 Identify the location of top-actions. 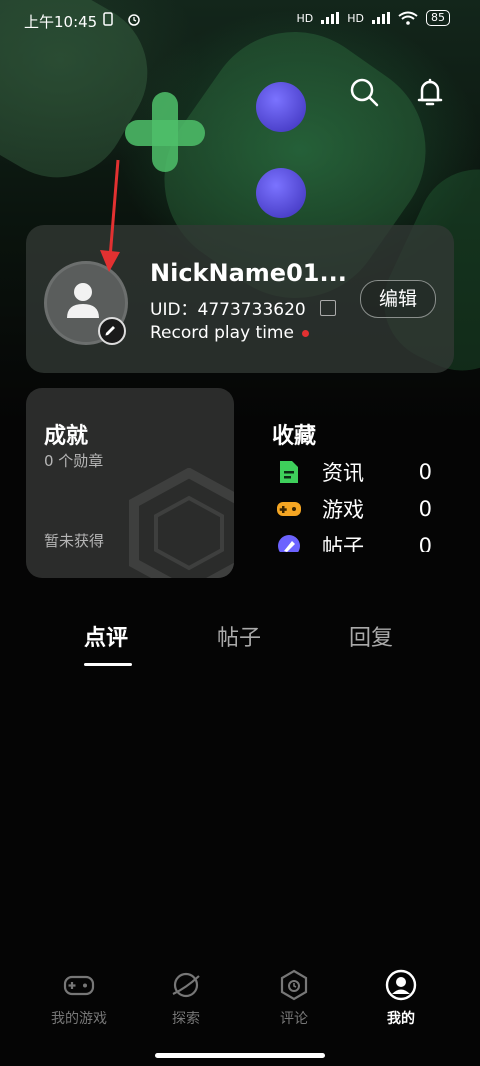
(397, 92).